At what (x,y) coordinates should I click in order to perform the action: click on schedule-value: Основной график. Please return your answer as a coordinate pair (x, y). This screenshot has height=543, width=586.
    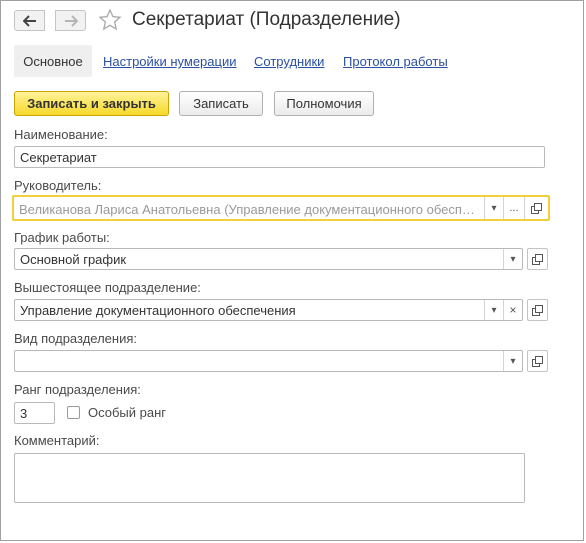
    Looking at the image, I should click on (73, 259).